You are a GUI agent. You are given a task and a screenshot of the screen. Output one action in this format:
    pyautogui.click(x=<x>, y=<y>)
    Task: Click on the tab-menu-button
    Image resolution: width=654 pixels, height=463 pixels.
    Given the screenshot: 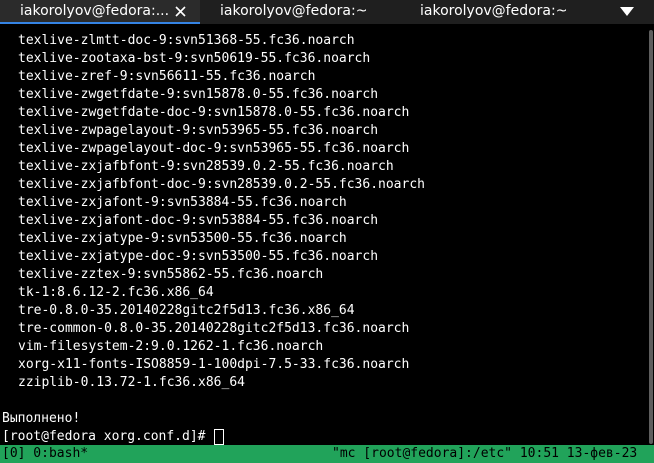 What is the action you would take?
    pyautogui.click(x=627, y=12)
    